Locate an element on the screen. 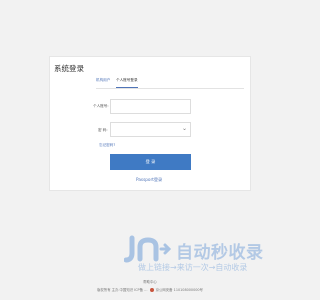  public-security-record: 京公网安备 110108000000号 is located at coordinates (179, 290).